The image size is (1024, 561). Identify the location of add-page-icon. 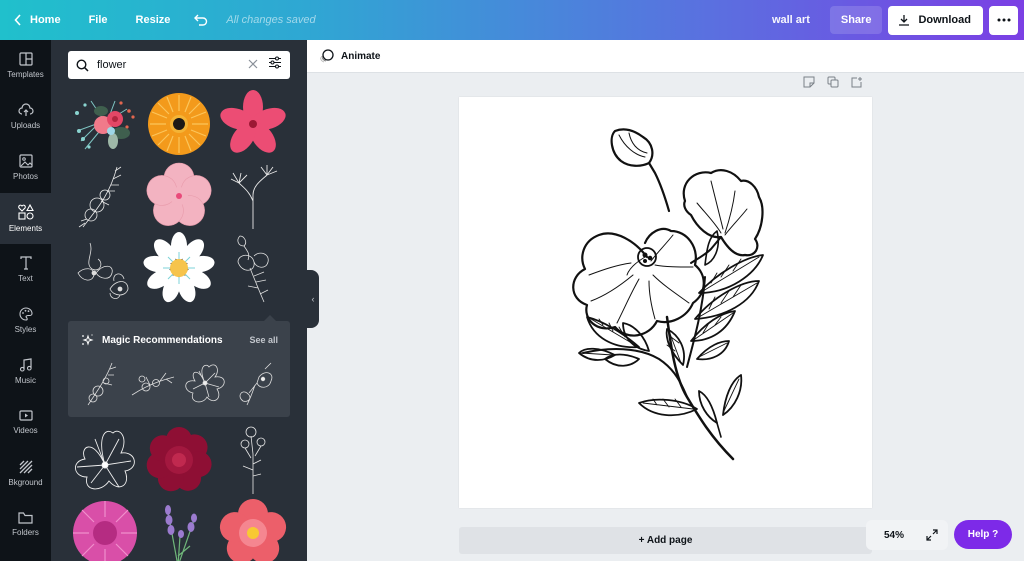
(856, 82).